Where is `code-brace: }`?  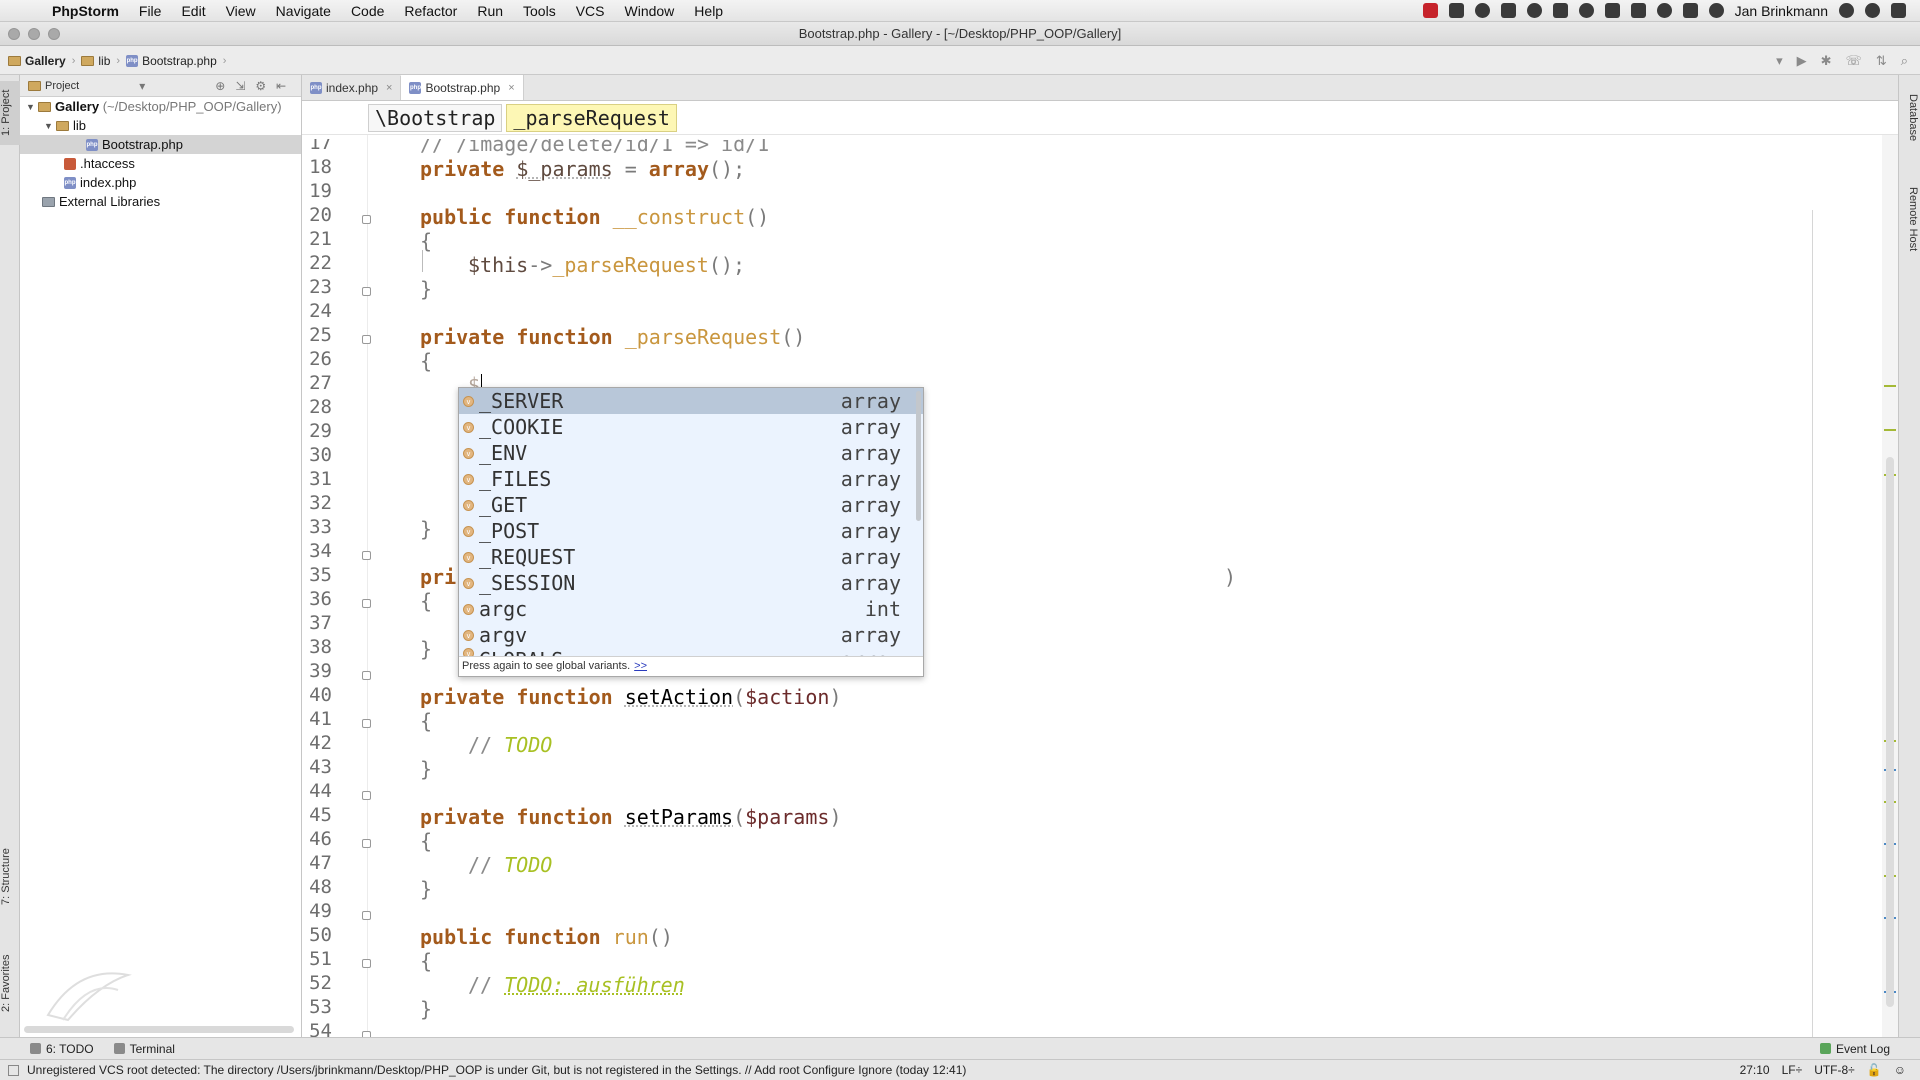 code-brace: } is located at coordinates (426, 889).